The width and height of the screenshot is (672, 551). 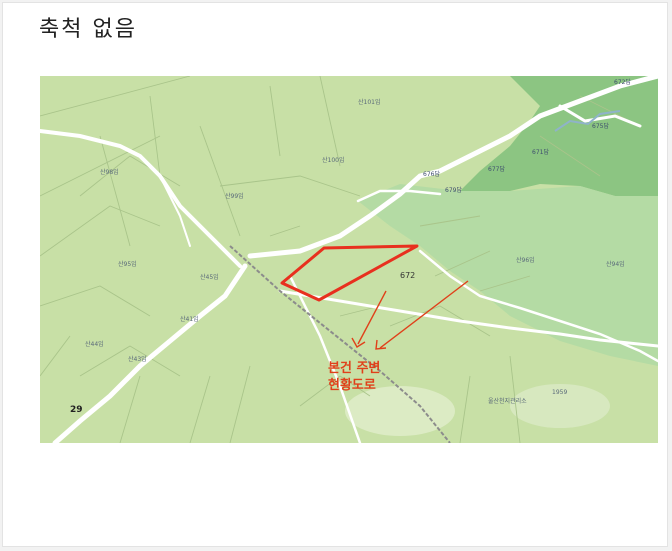 What do you see at coordinates (496, 169) in the screenshot?
I see `label-677: 677답` at bounding box center [496, 169].